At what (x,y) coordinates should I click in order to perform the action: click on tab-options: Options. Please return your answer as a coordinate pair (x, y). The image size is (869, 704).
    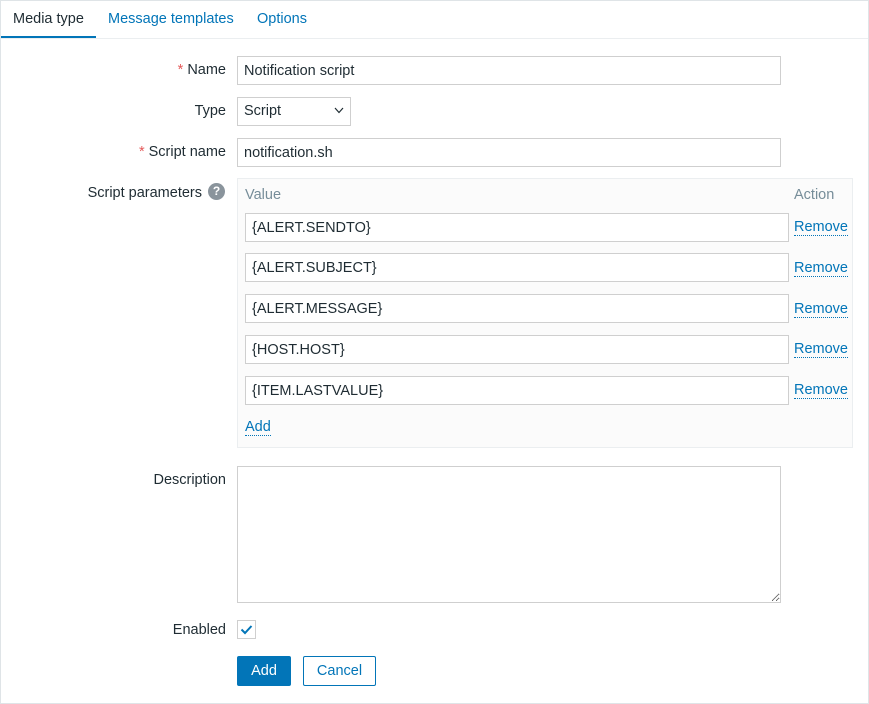
    Looking at the image, I should click on (282, 18).